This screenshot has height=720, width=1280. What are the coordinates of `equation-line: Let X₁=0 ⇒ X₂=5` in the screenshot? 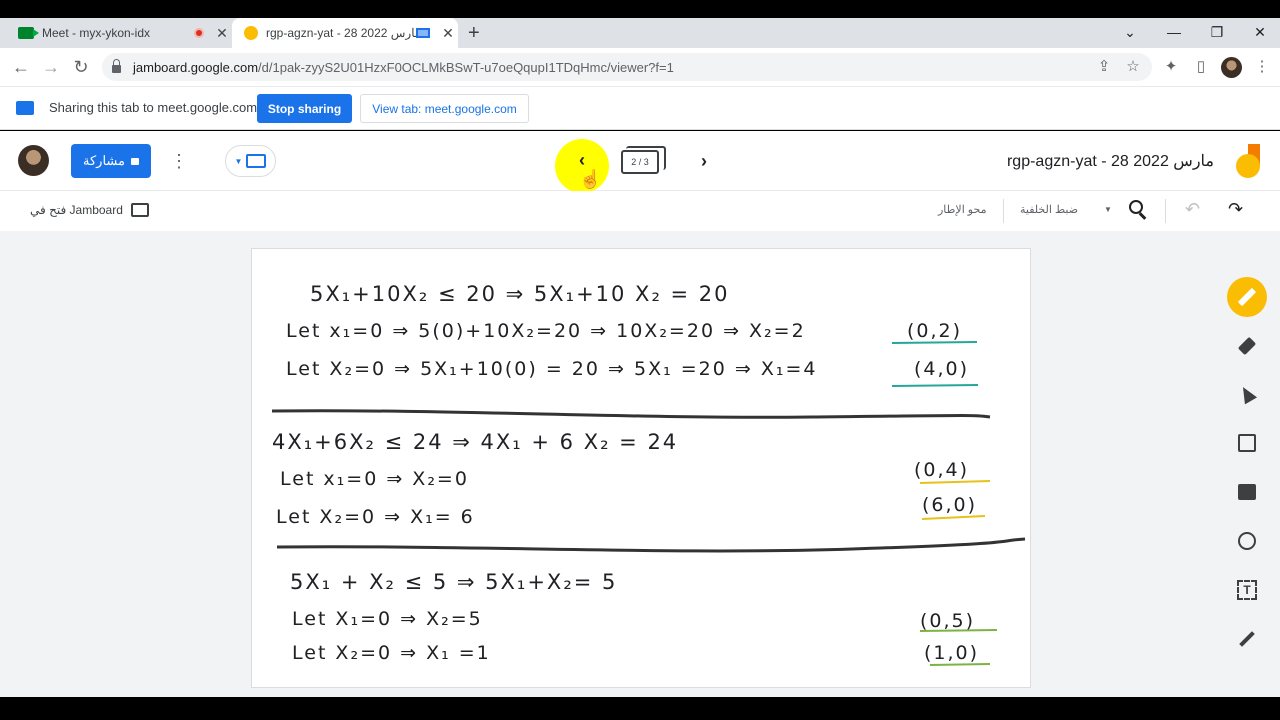 It's located at (387, 619).